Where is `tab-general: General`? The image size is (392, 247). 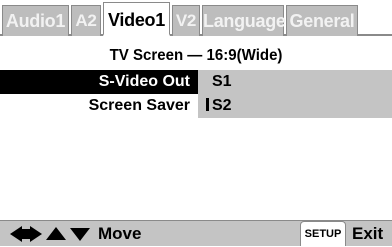
tab-general: General is located at coordinates (322, 20).